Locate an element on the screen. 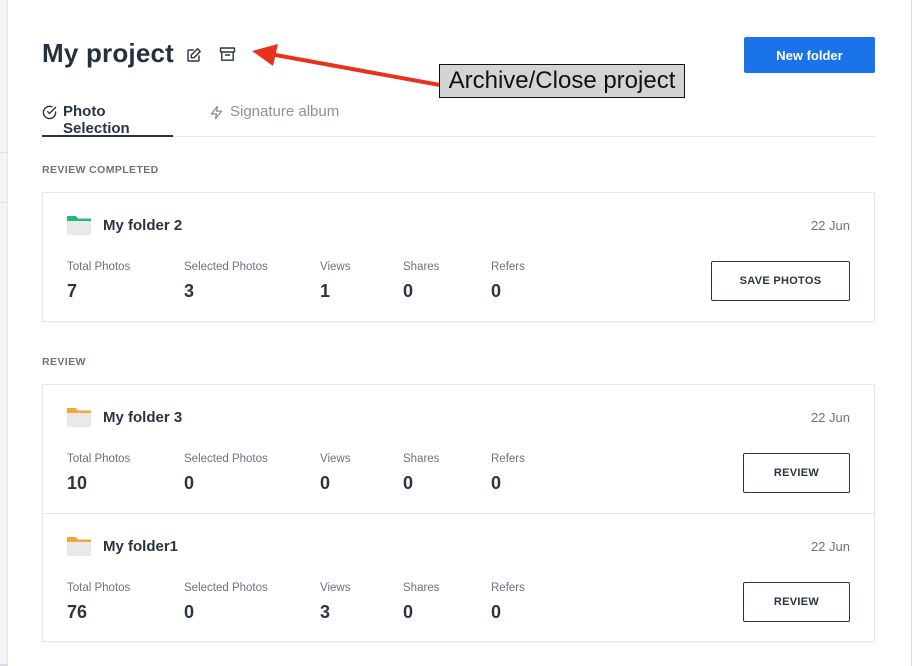 The width and height of the screenshot is (912, 666). new-folder-button: New folder is located at coordinates (809, 55).